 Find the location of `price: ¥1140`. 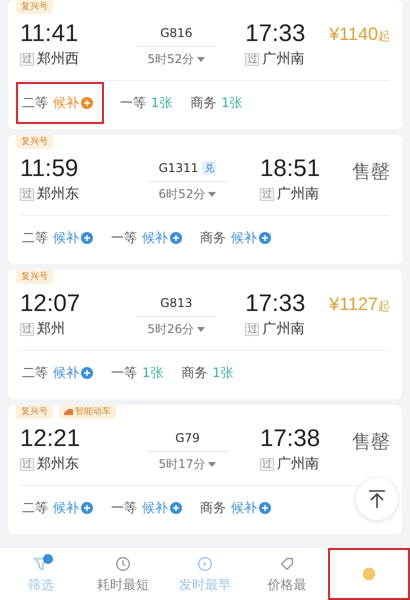

price: ¥1140 is located at coordinates (353, 34).